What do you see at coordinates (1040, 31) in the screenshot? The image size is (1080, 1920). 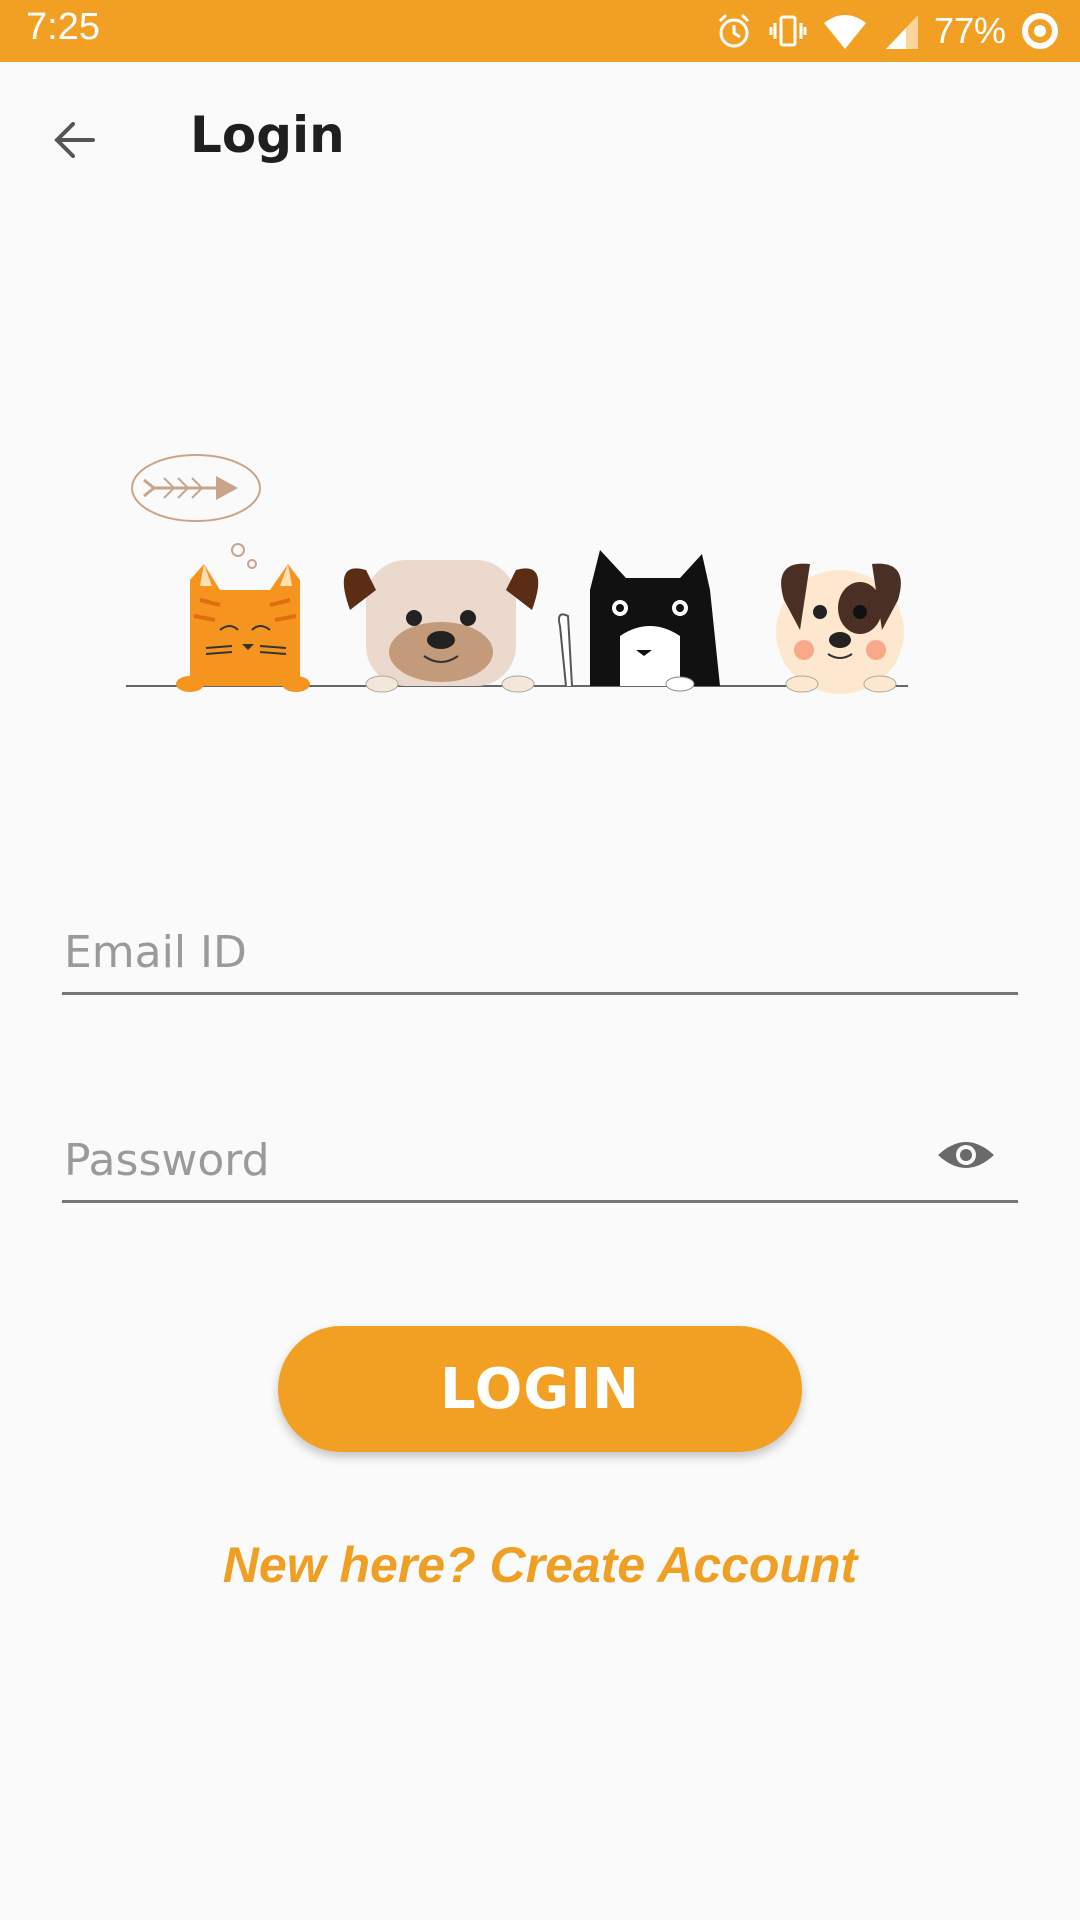 I see `battery-icon` at bounding box center [1040, 31].